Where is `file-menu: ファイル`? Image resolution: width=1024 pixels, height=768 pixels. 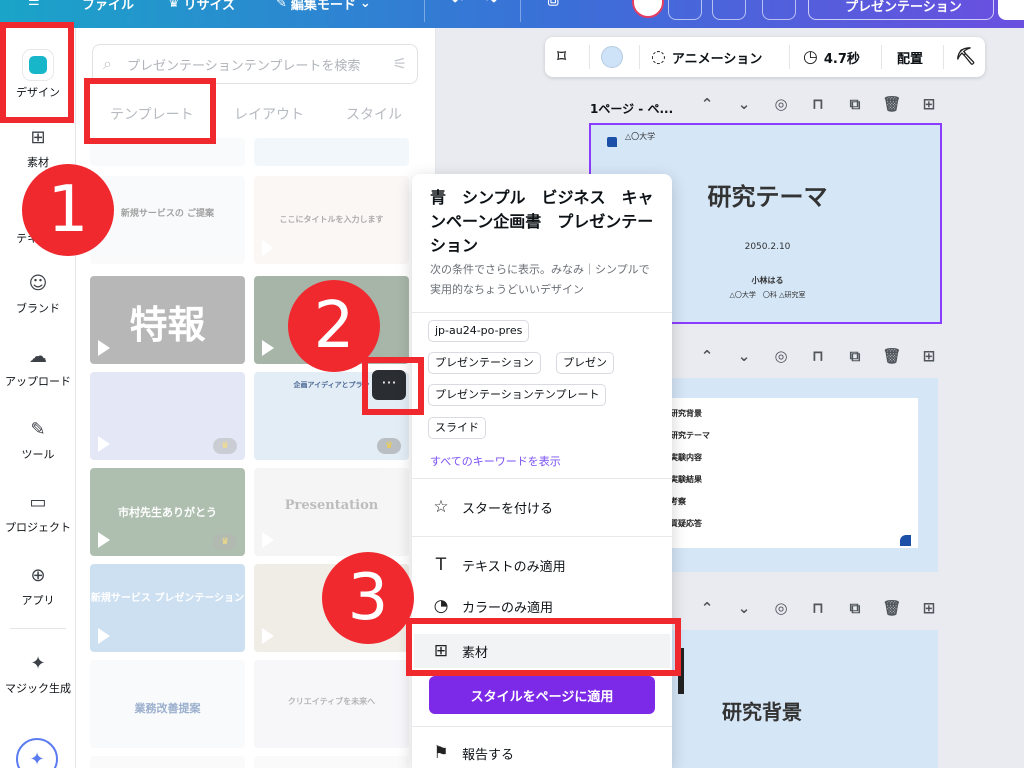
file-menu: ファイル is located at coordinates (108, 6).